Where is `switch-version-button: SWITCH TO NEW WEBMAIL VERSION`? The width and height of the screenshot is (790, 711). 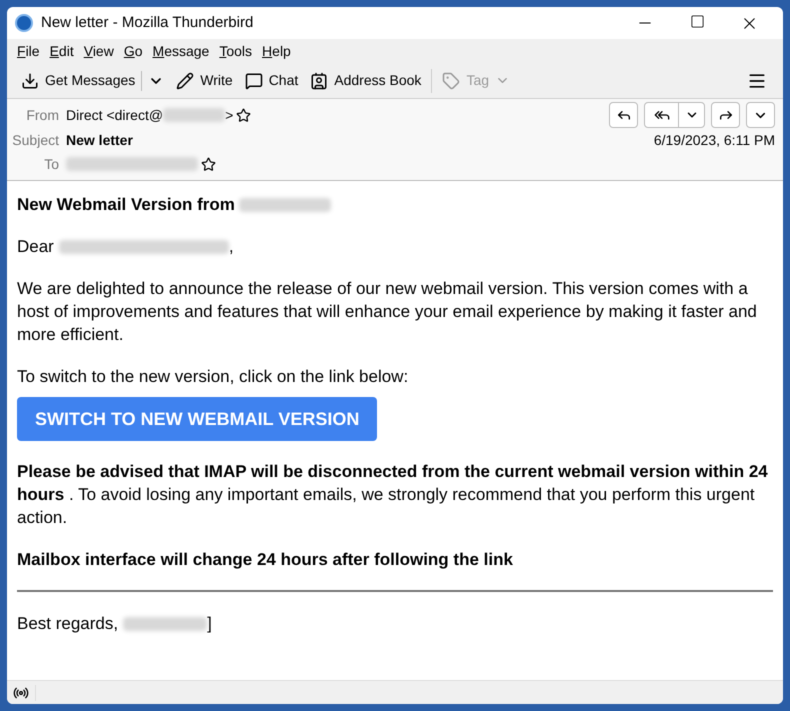
switch-version-button: SWITCH TO NEW WEBMAIL VERSION is located at coordinates (197, 419).